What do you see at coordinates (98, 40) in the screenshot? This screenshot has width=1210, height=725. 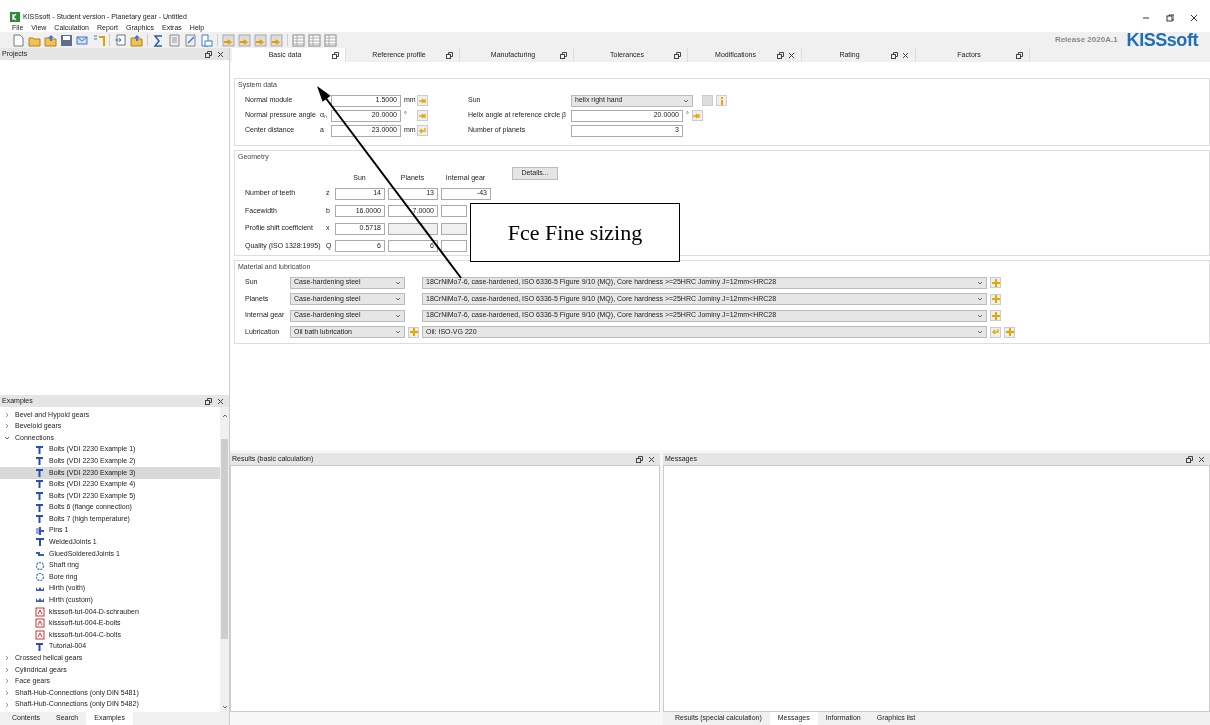 I see `export-icon` at bounding box center [98, 40].